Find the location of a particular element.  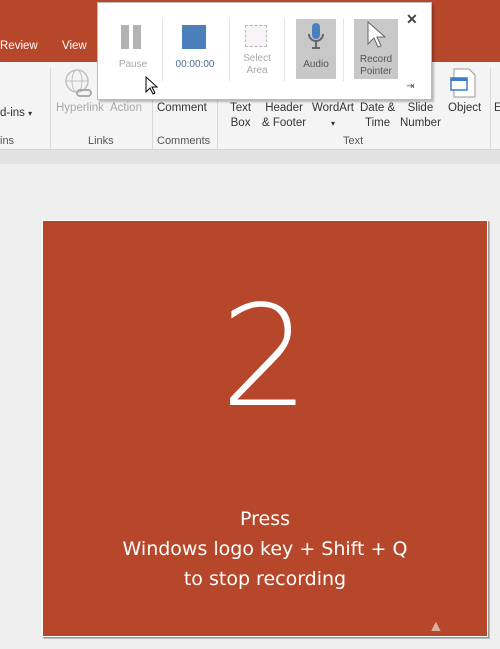

group-label-comments: Comments is located at coordinates (184, 141).